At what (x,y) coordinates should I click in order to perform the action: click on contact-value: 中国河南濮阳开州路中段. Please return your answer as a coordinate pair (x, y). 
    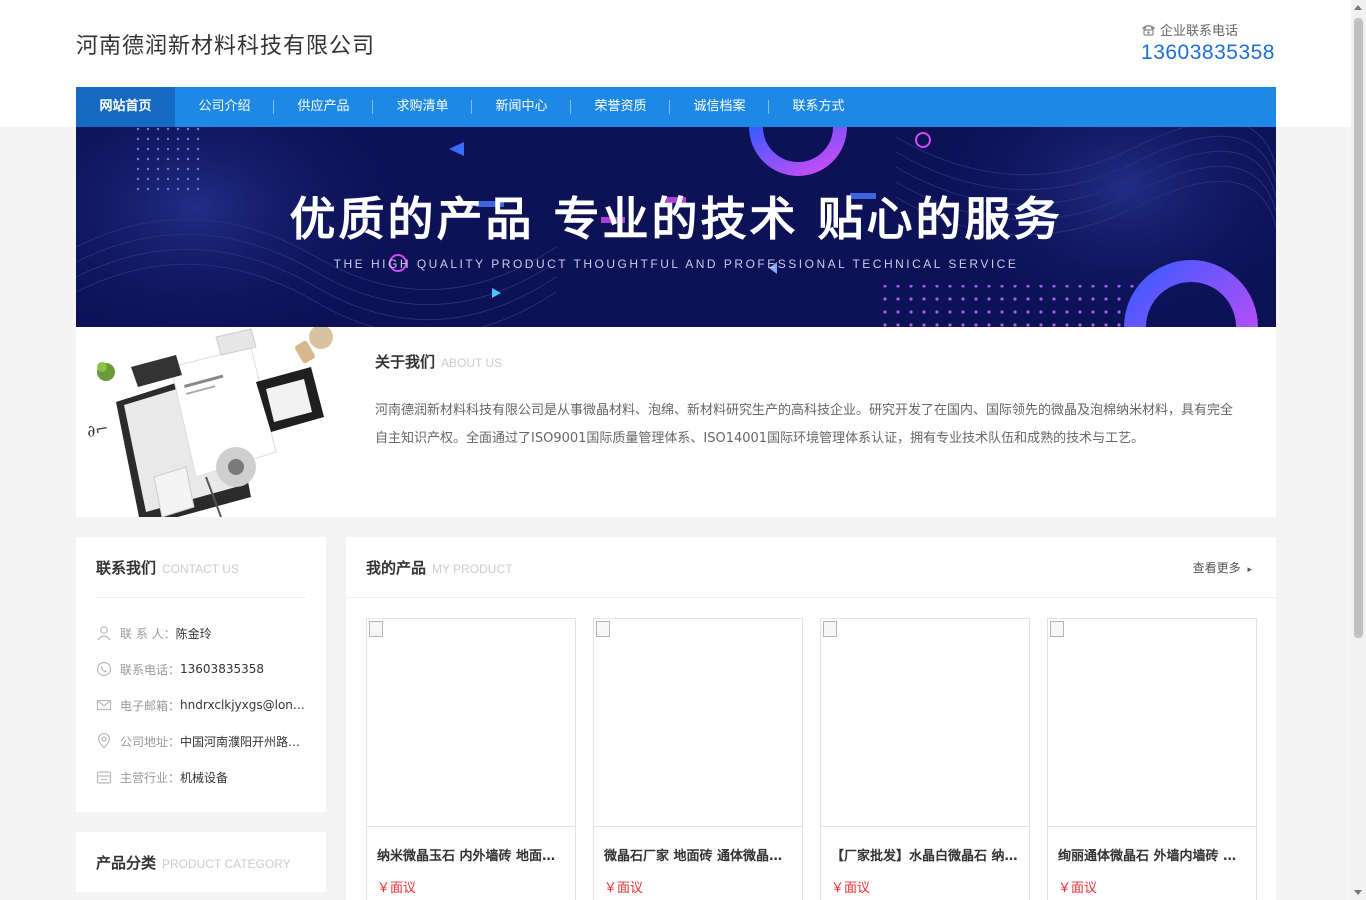
    Looking at the image, I should click on (245, 741).